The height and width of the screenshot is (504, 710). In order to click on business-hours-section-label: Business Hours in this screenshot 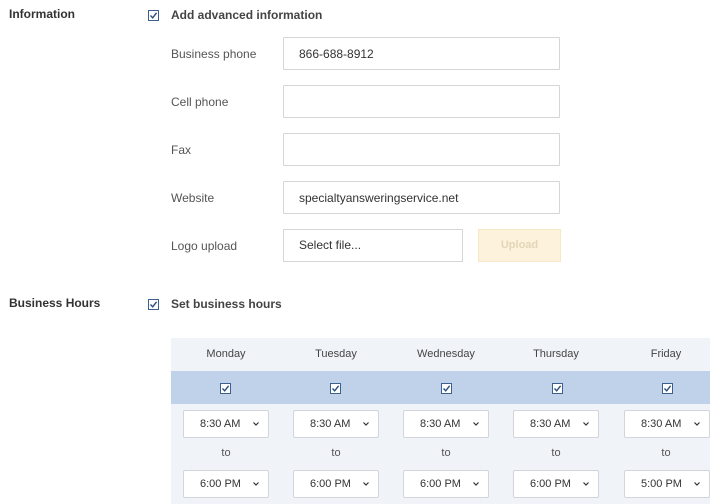, I will do `click(55, 303)`.